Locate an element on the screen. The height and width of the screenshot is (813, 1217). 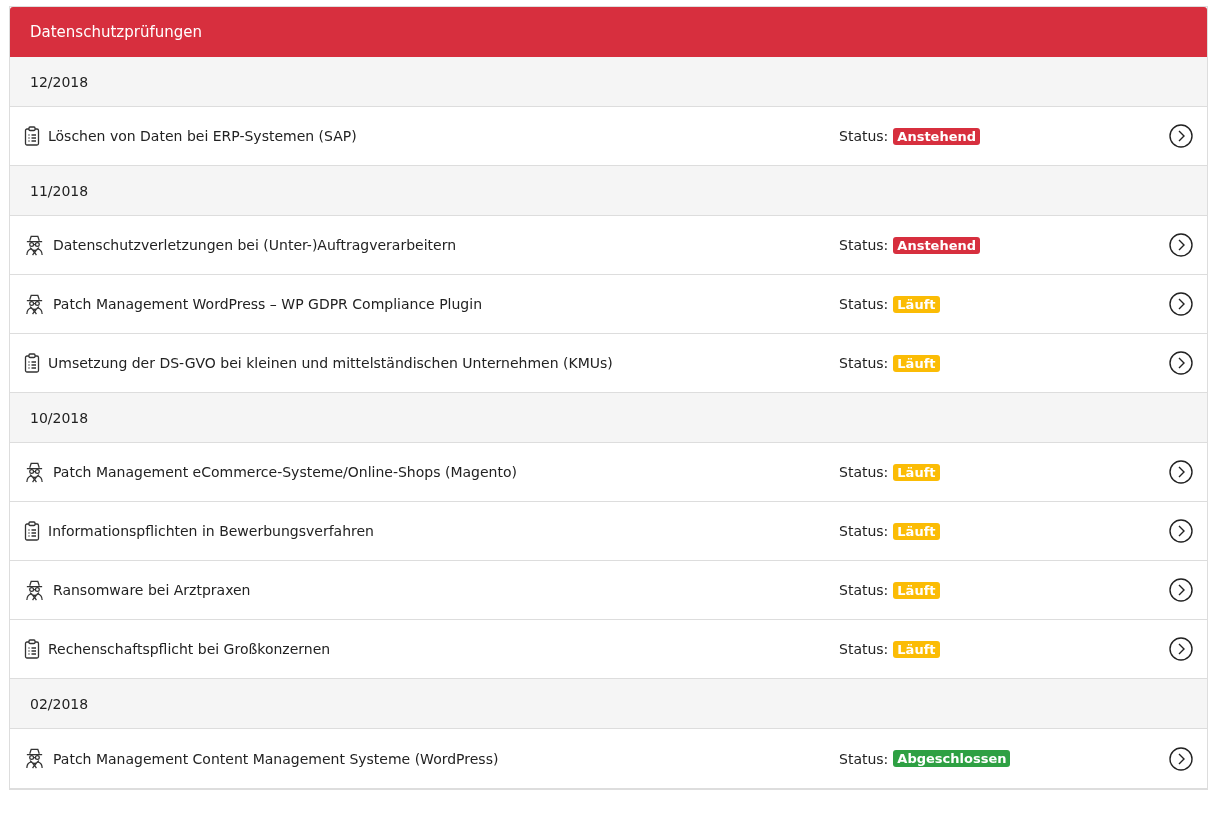
group-date: 10/2018 is located at coordinates (59, 417).